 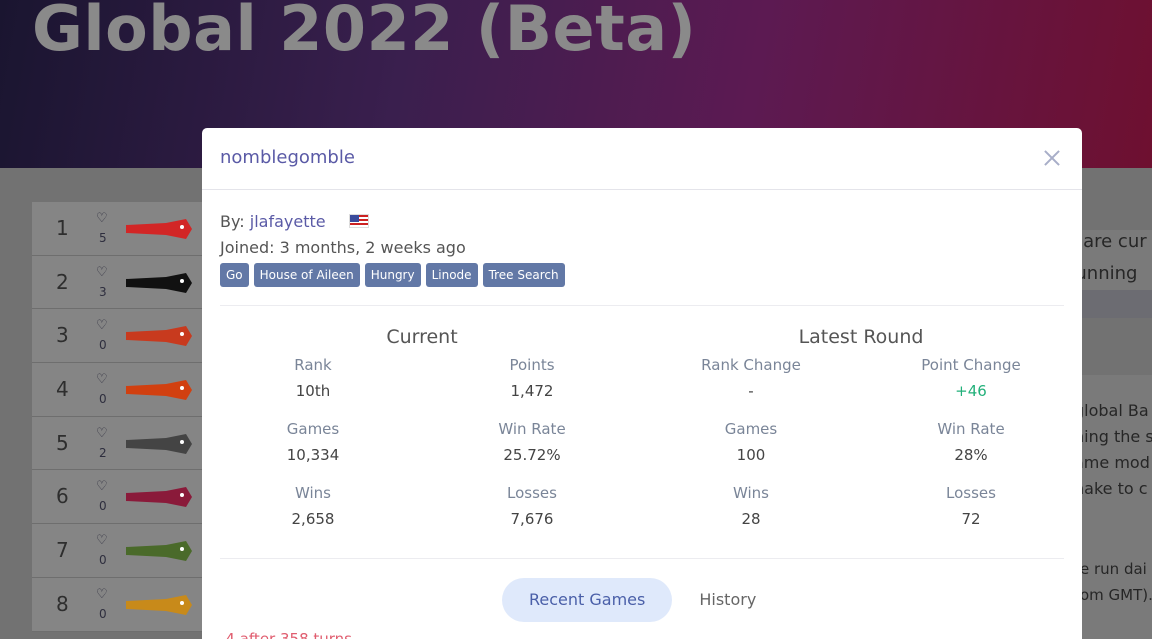 What do you see at coordinates (422, 337) in the screenshot?
I see `current-heading: Current` at bounding box center [422, 337].